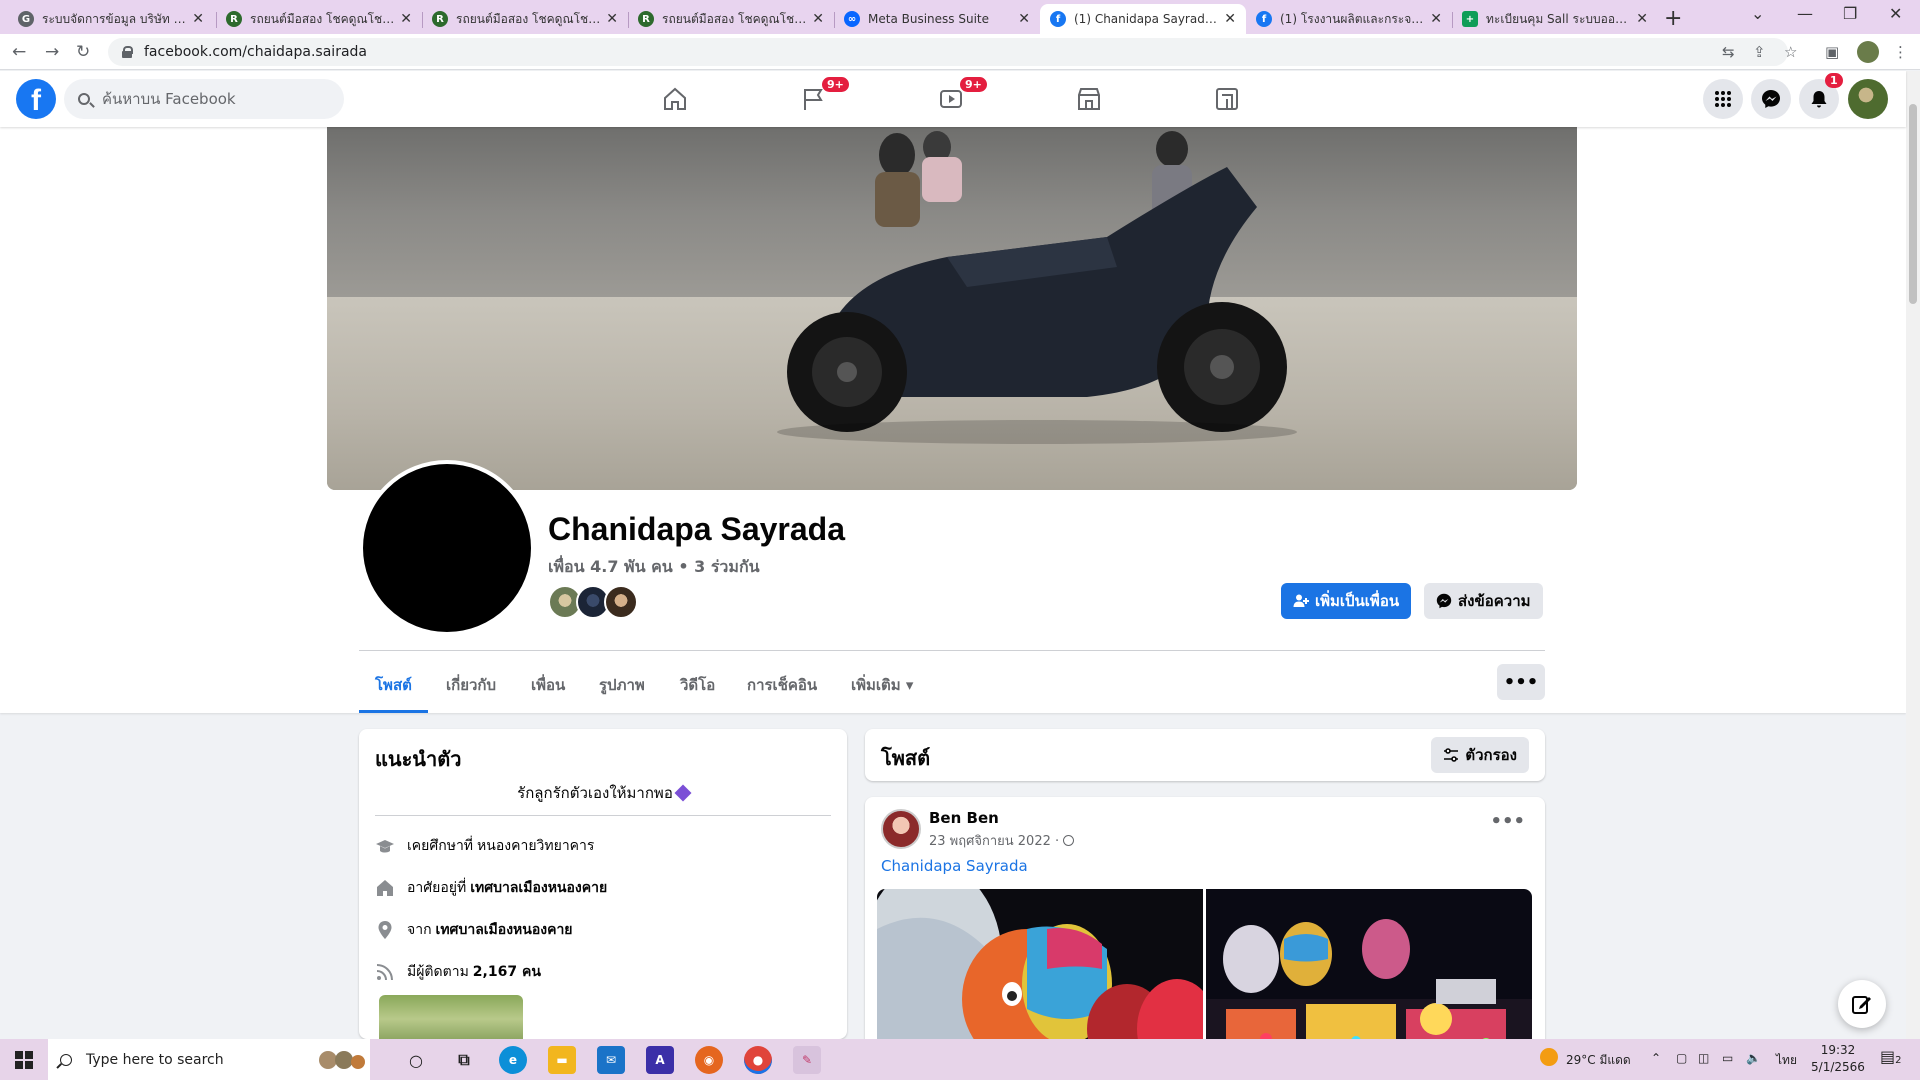 The width and height of the screenshot is (1920, 1080). Describe the element at coordinates (1491, 755) in the screenshot. I see `filter-label: ตัวกรอง` at that location.